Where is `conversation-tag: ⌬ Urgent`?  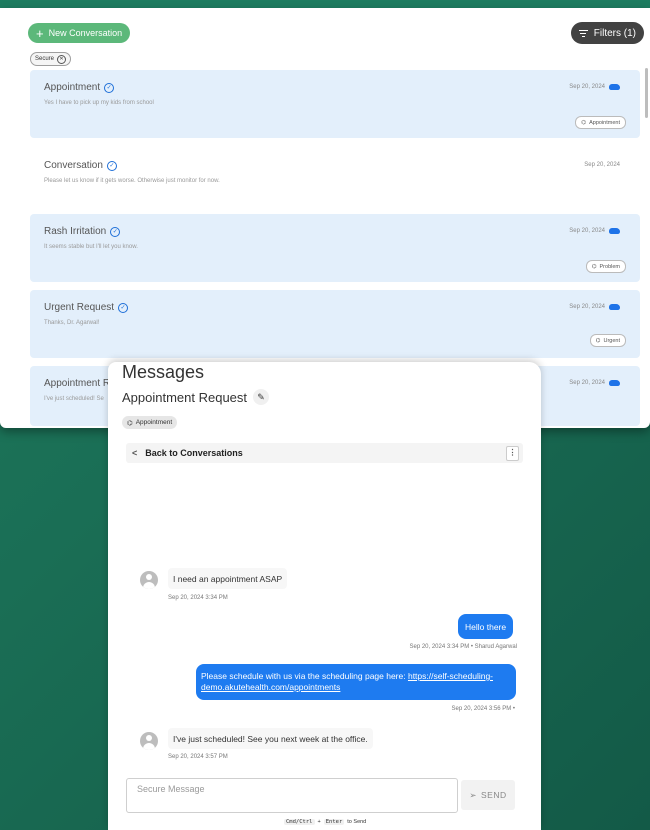
conversation-tag: ⌬ Urgent is located at coordinates (607, 340).